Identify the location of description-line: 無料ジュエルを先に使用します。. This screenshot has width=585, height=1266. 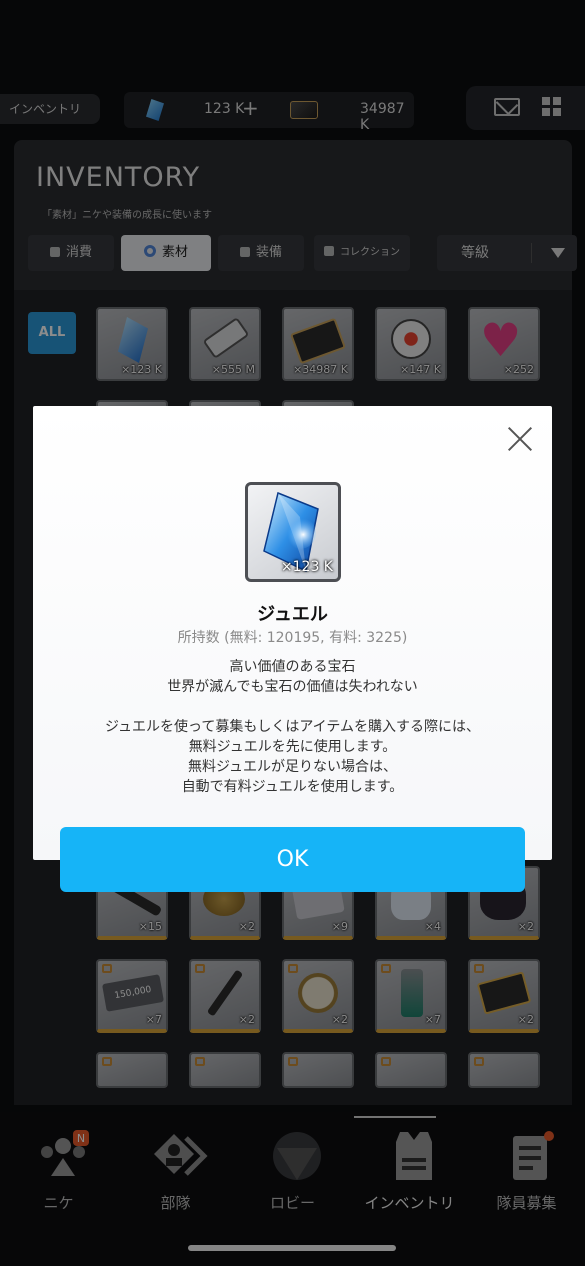
(292, 747).